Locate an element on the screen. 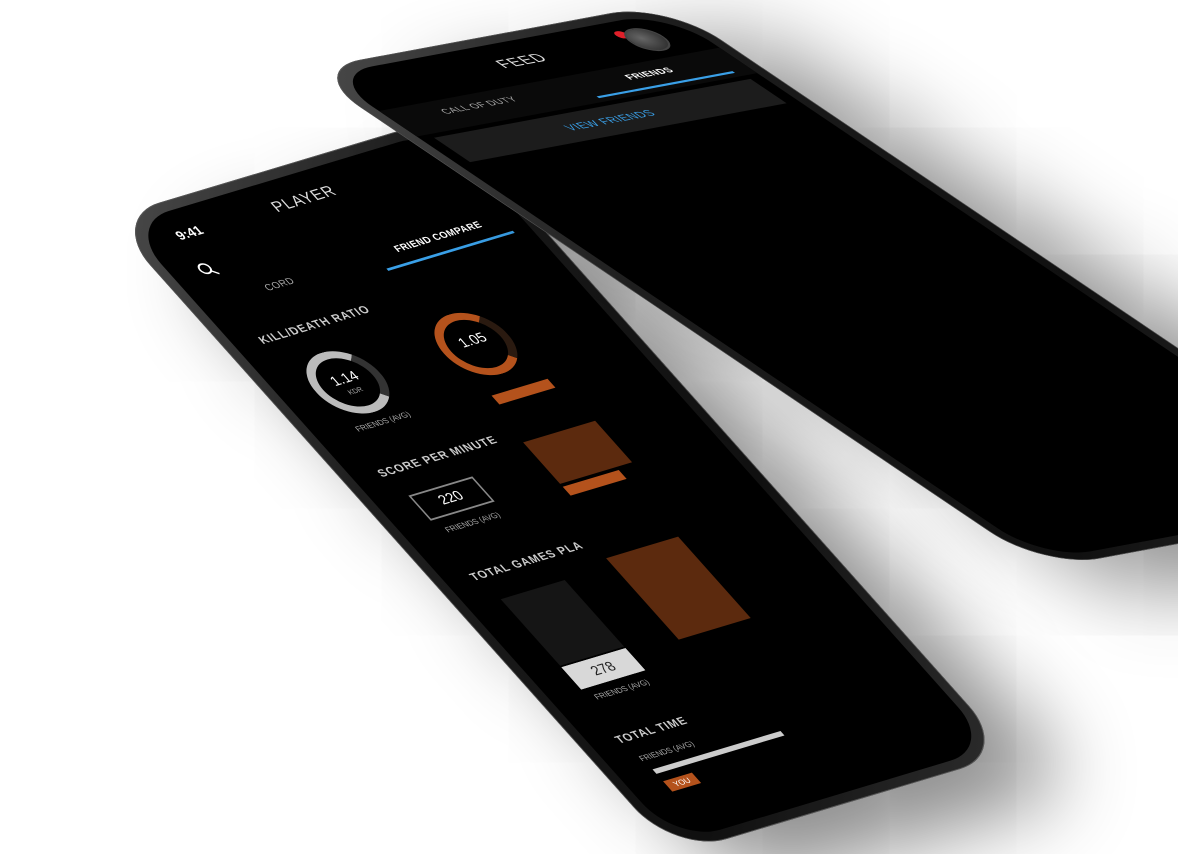  search-icon is located at coordinates (208, 270).